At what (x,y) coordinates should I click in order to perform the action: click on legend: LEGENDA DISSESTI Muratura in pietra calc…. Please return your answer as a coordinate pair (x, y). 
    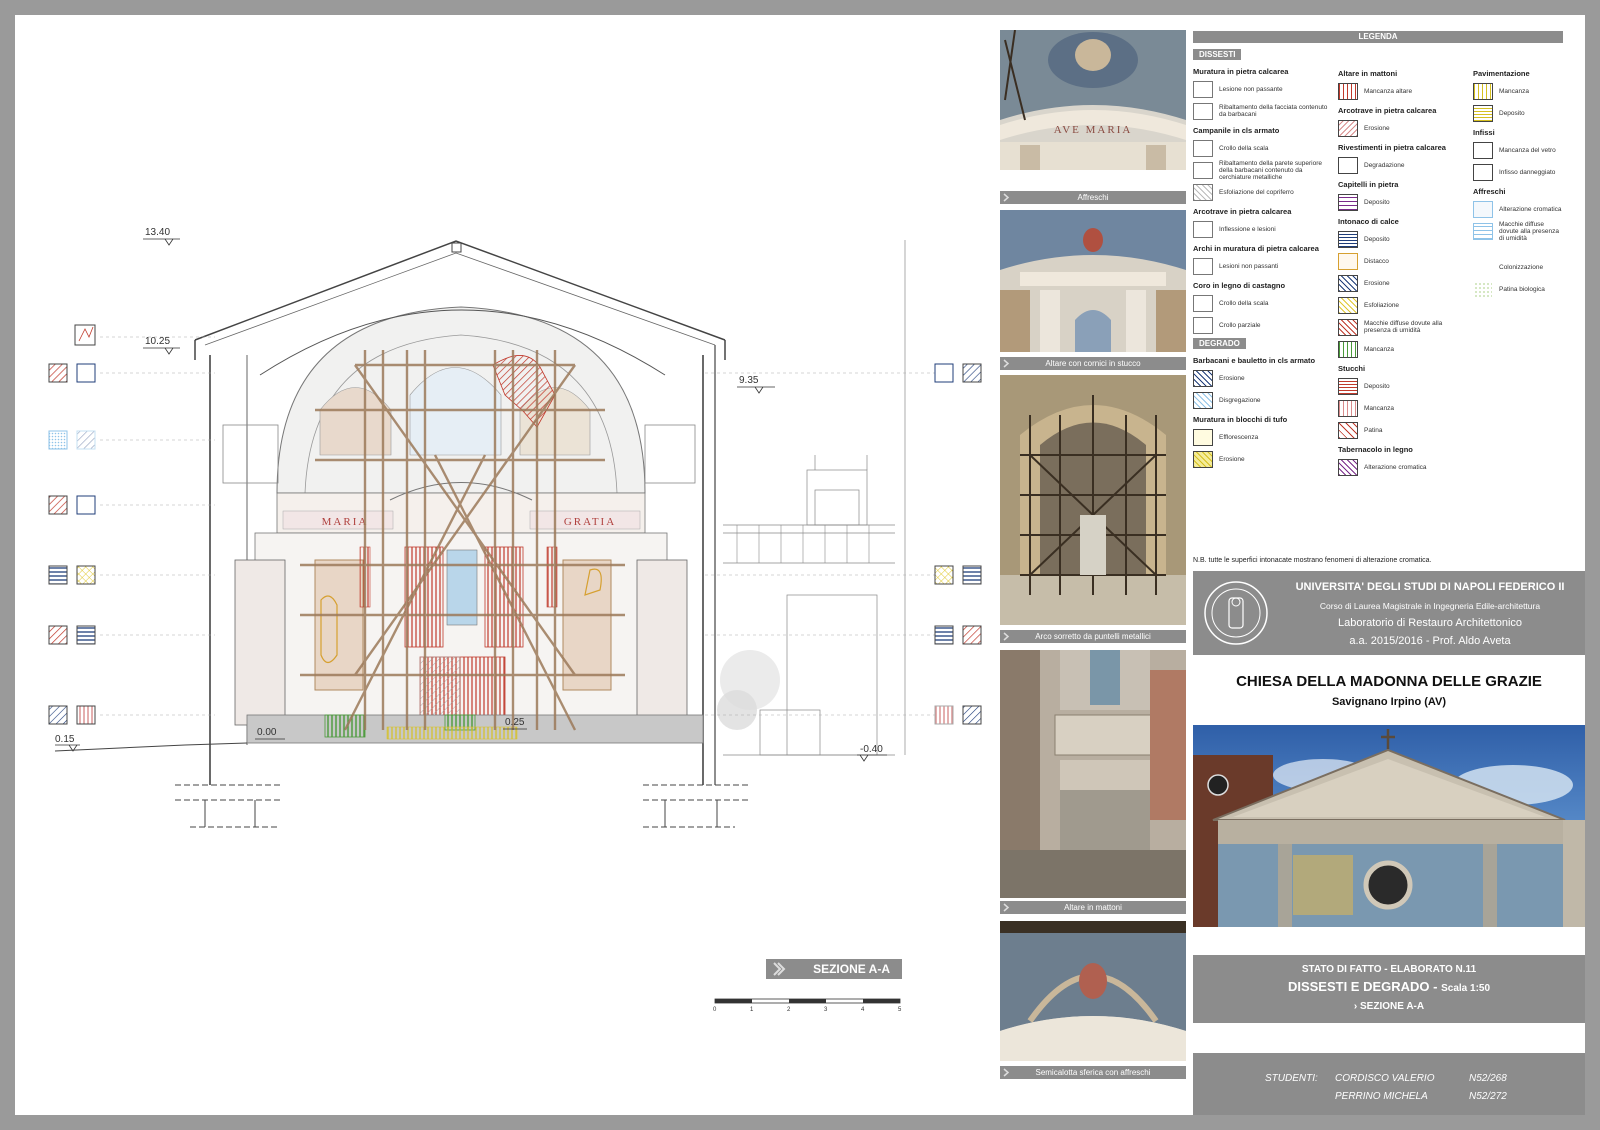
    Looking at the image, I should click on (1378, 300).